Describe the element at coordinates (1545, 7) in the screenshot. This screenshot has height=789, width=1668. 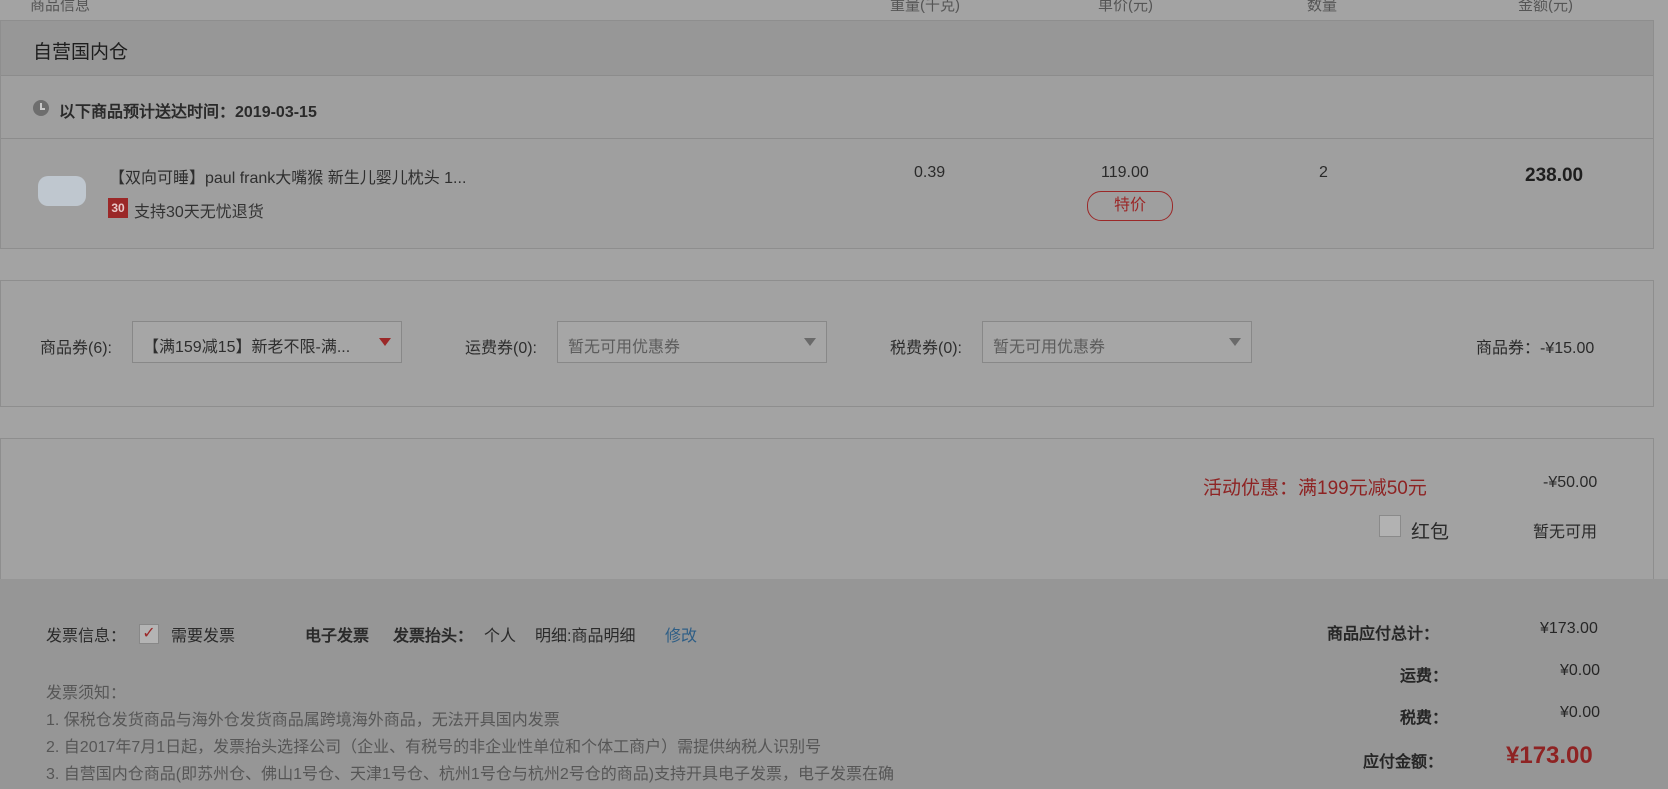
I see `header-amount: 金额(元)` at that location.